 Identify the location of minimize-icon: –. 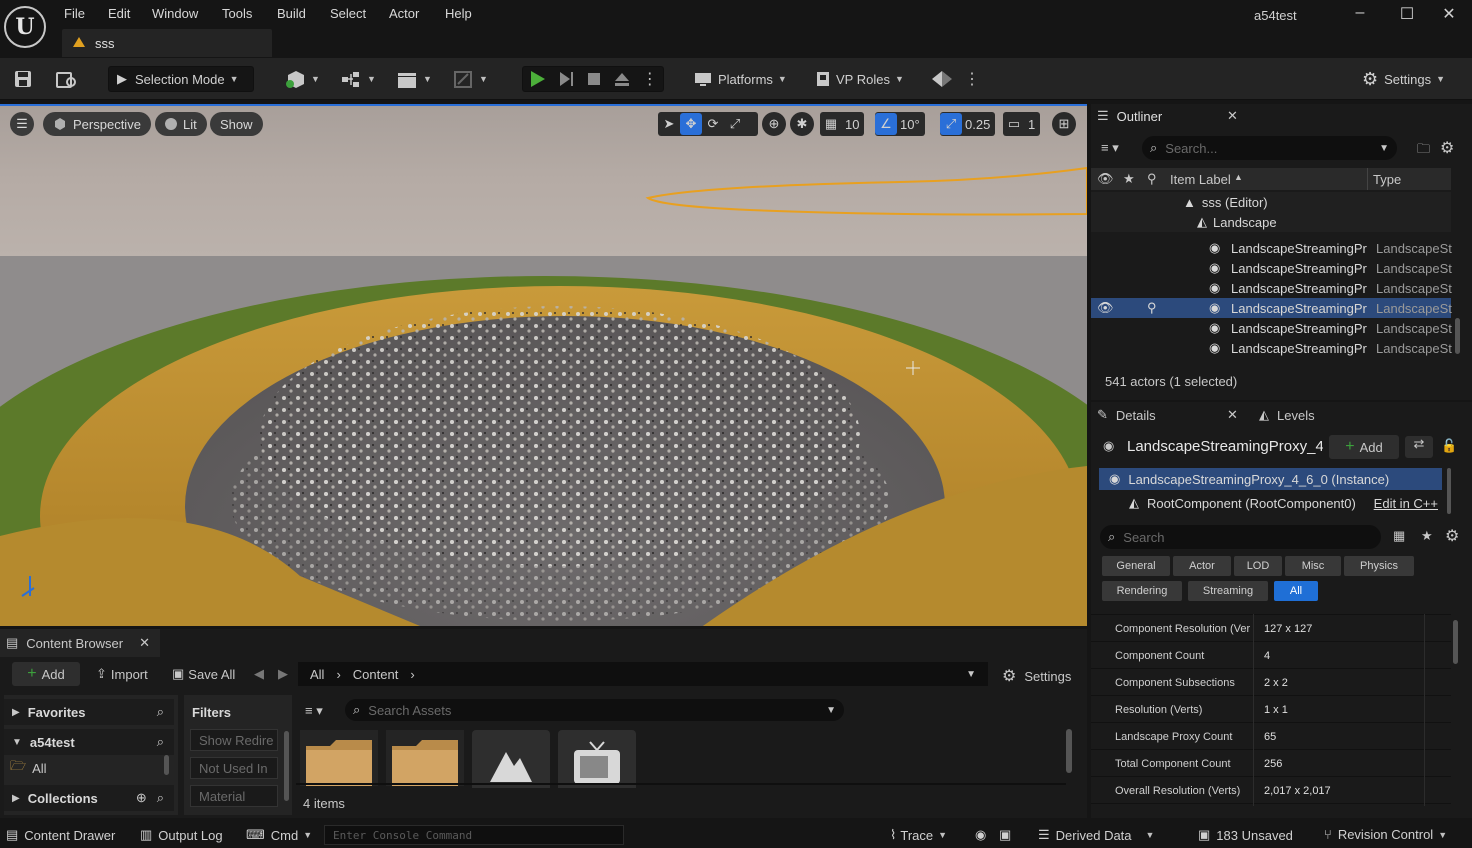
(1360, 14).